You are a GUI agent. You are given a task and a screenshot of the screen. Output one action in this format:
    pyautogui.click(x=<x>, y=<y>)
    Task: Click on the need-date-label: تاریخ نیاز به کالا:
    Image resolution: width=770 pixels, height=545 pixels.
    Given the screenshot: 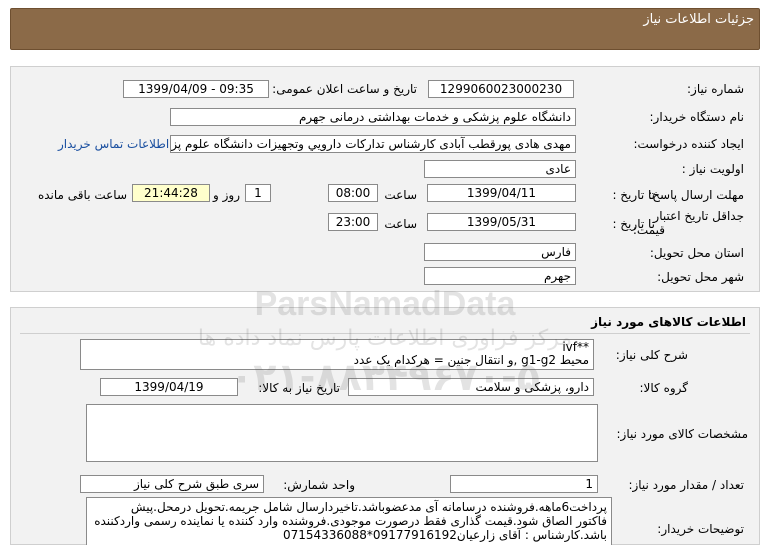 What is the action you would take?
    pyautogui.click(x=299, y=388)
    